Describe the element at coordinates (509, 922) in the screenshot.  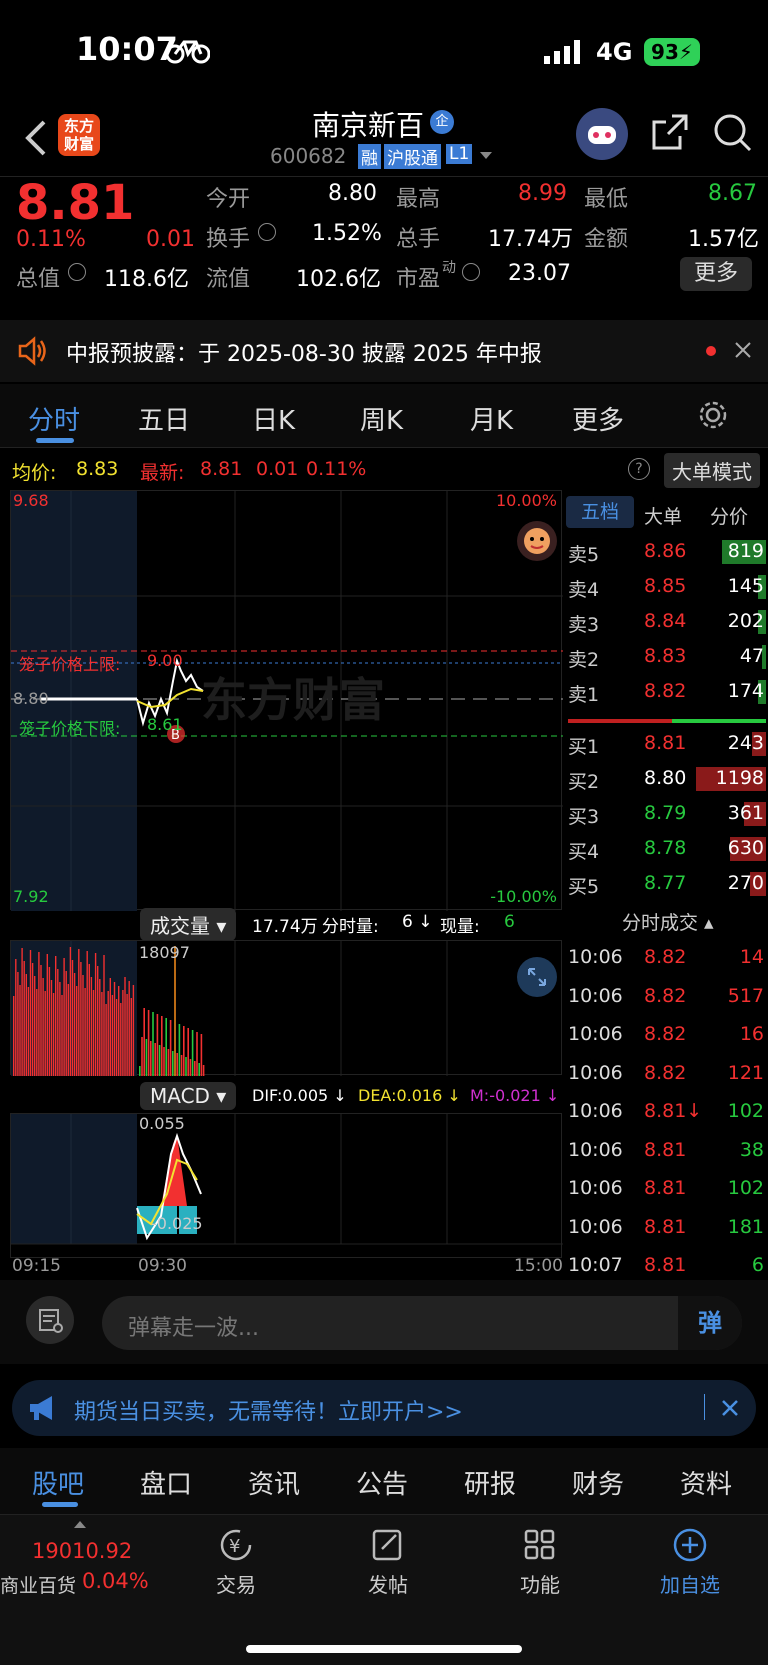
I see `xianliang-value: 6` at that location.